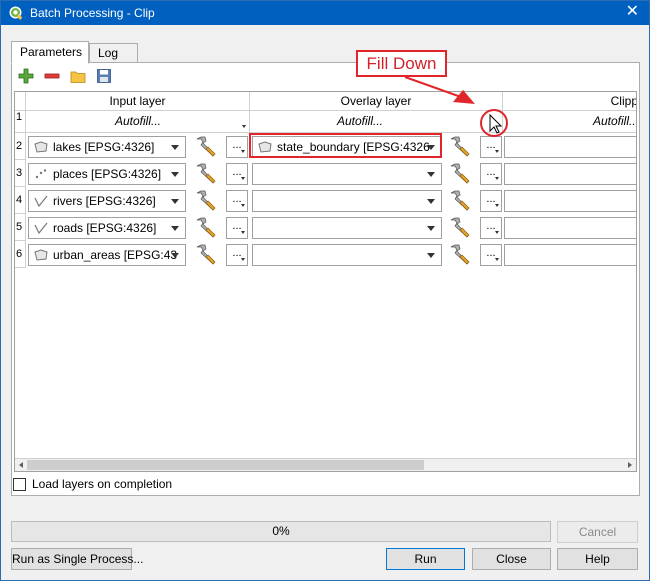  Describe the element at coordinates (353, 147) in the screenshot. I see `overlay-layer-value: state_boundary [EPSG:4326` at that location.